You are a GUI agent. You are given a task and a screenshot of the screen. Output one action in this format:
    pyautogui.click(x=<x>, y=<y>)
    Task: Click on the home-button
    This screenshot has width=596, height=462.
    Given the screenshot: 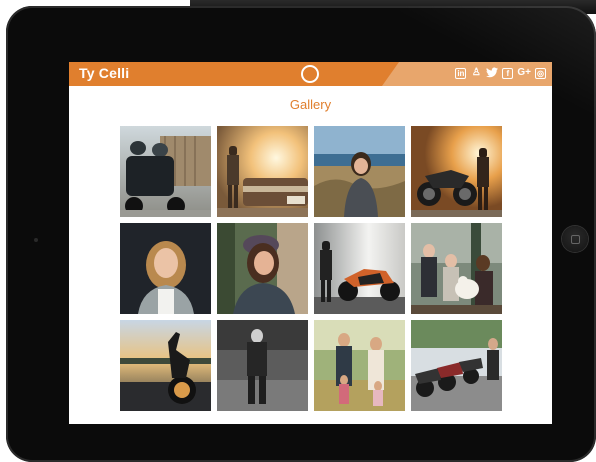 What is the action you would take?
    pyautogui.click(x=575, y=239)
    